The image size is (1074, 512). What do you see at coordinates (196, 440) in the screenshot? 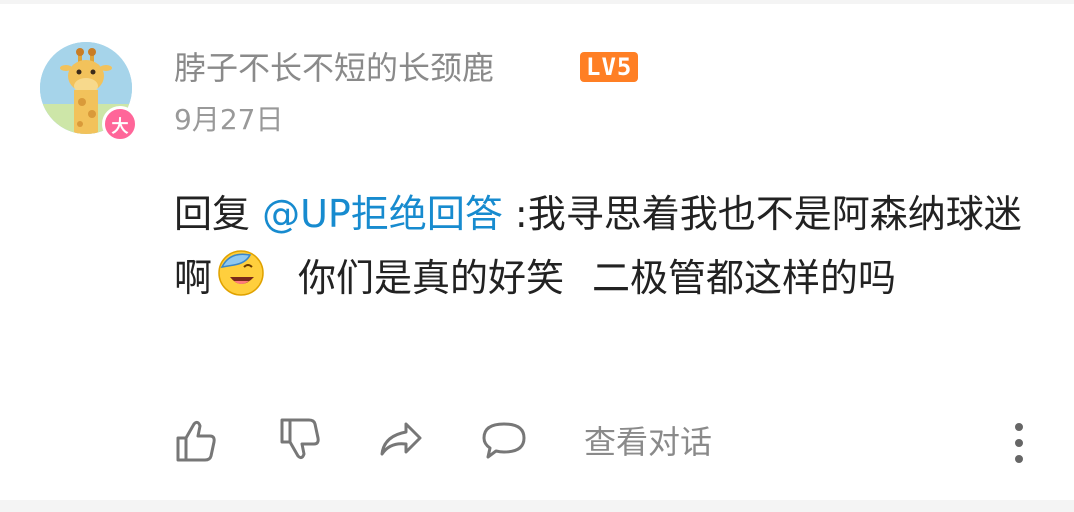
I see `thumbs-up-icon` at bounding box center [196, 440].